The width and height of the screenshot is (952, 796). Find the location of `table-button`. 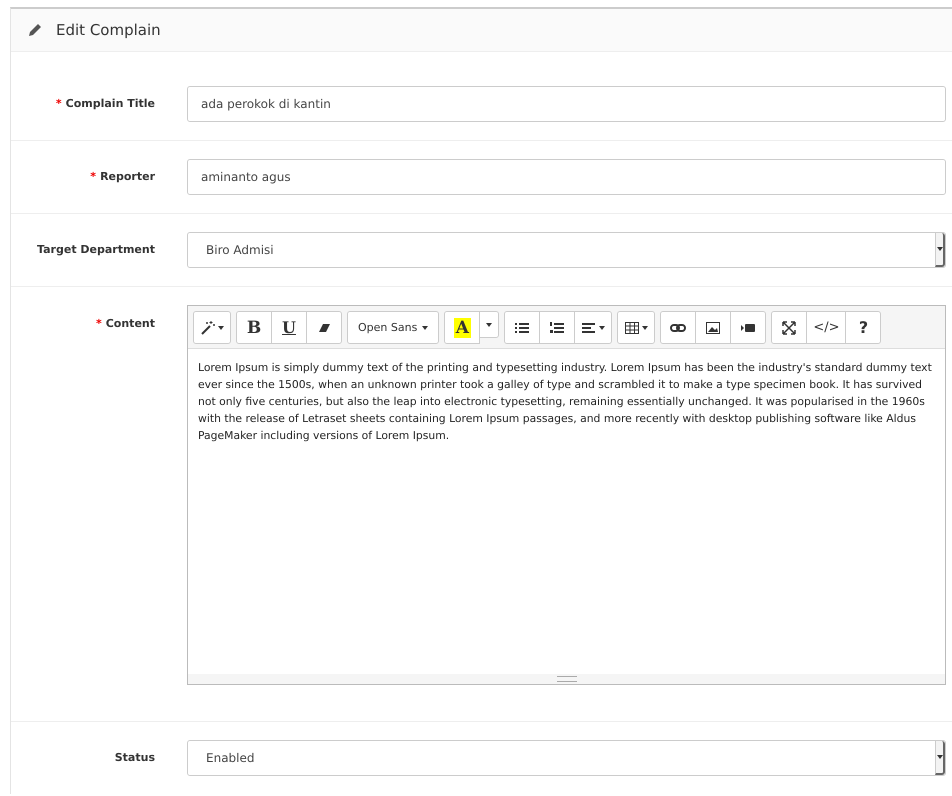

table-button is located at coordinates (636, 327).